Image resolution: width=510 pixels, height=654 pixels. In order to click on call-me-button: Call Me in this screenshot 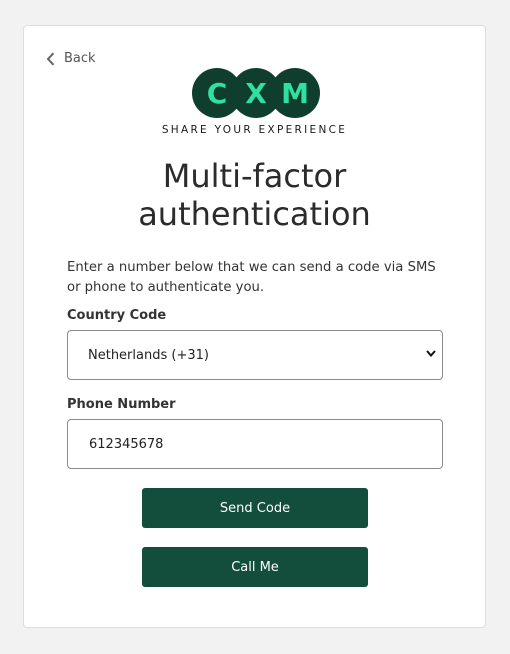, I will do `click(255, 567)`.